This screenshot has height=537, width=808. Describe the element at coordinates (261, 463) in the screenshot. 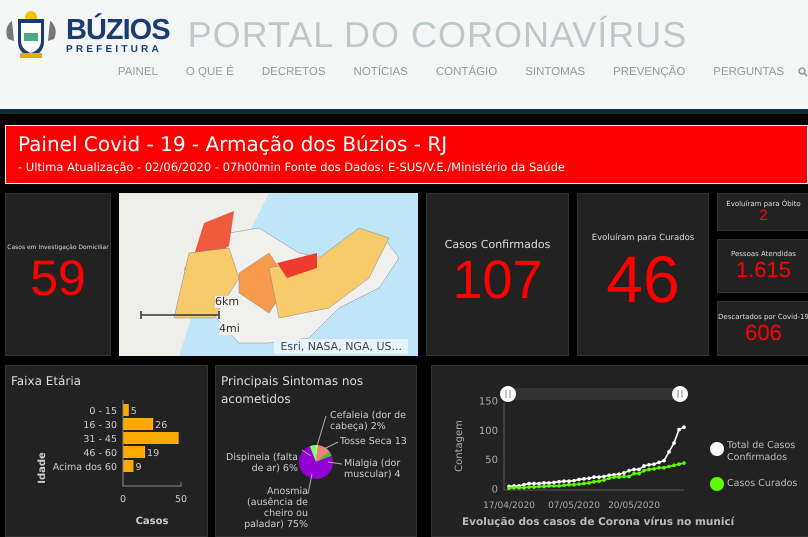

I see `slice-label: Dispineia (falta de ar) 6%` at that location.